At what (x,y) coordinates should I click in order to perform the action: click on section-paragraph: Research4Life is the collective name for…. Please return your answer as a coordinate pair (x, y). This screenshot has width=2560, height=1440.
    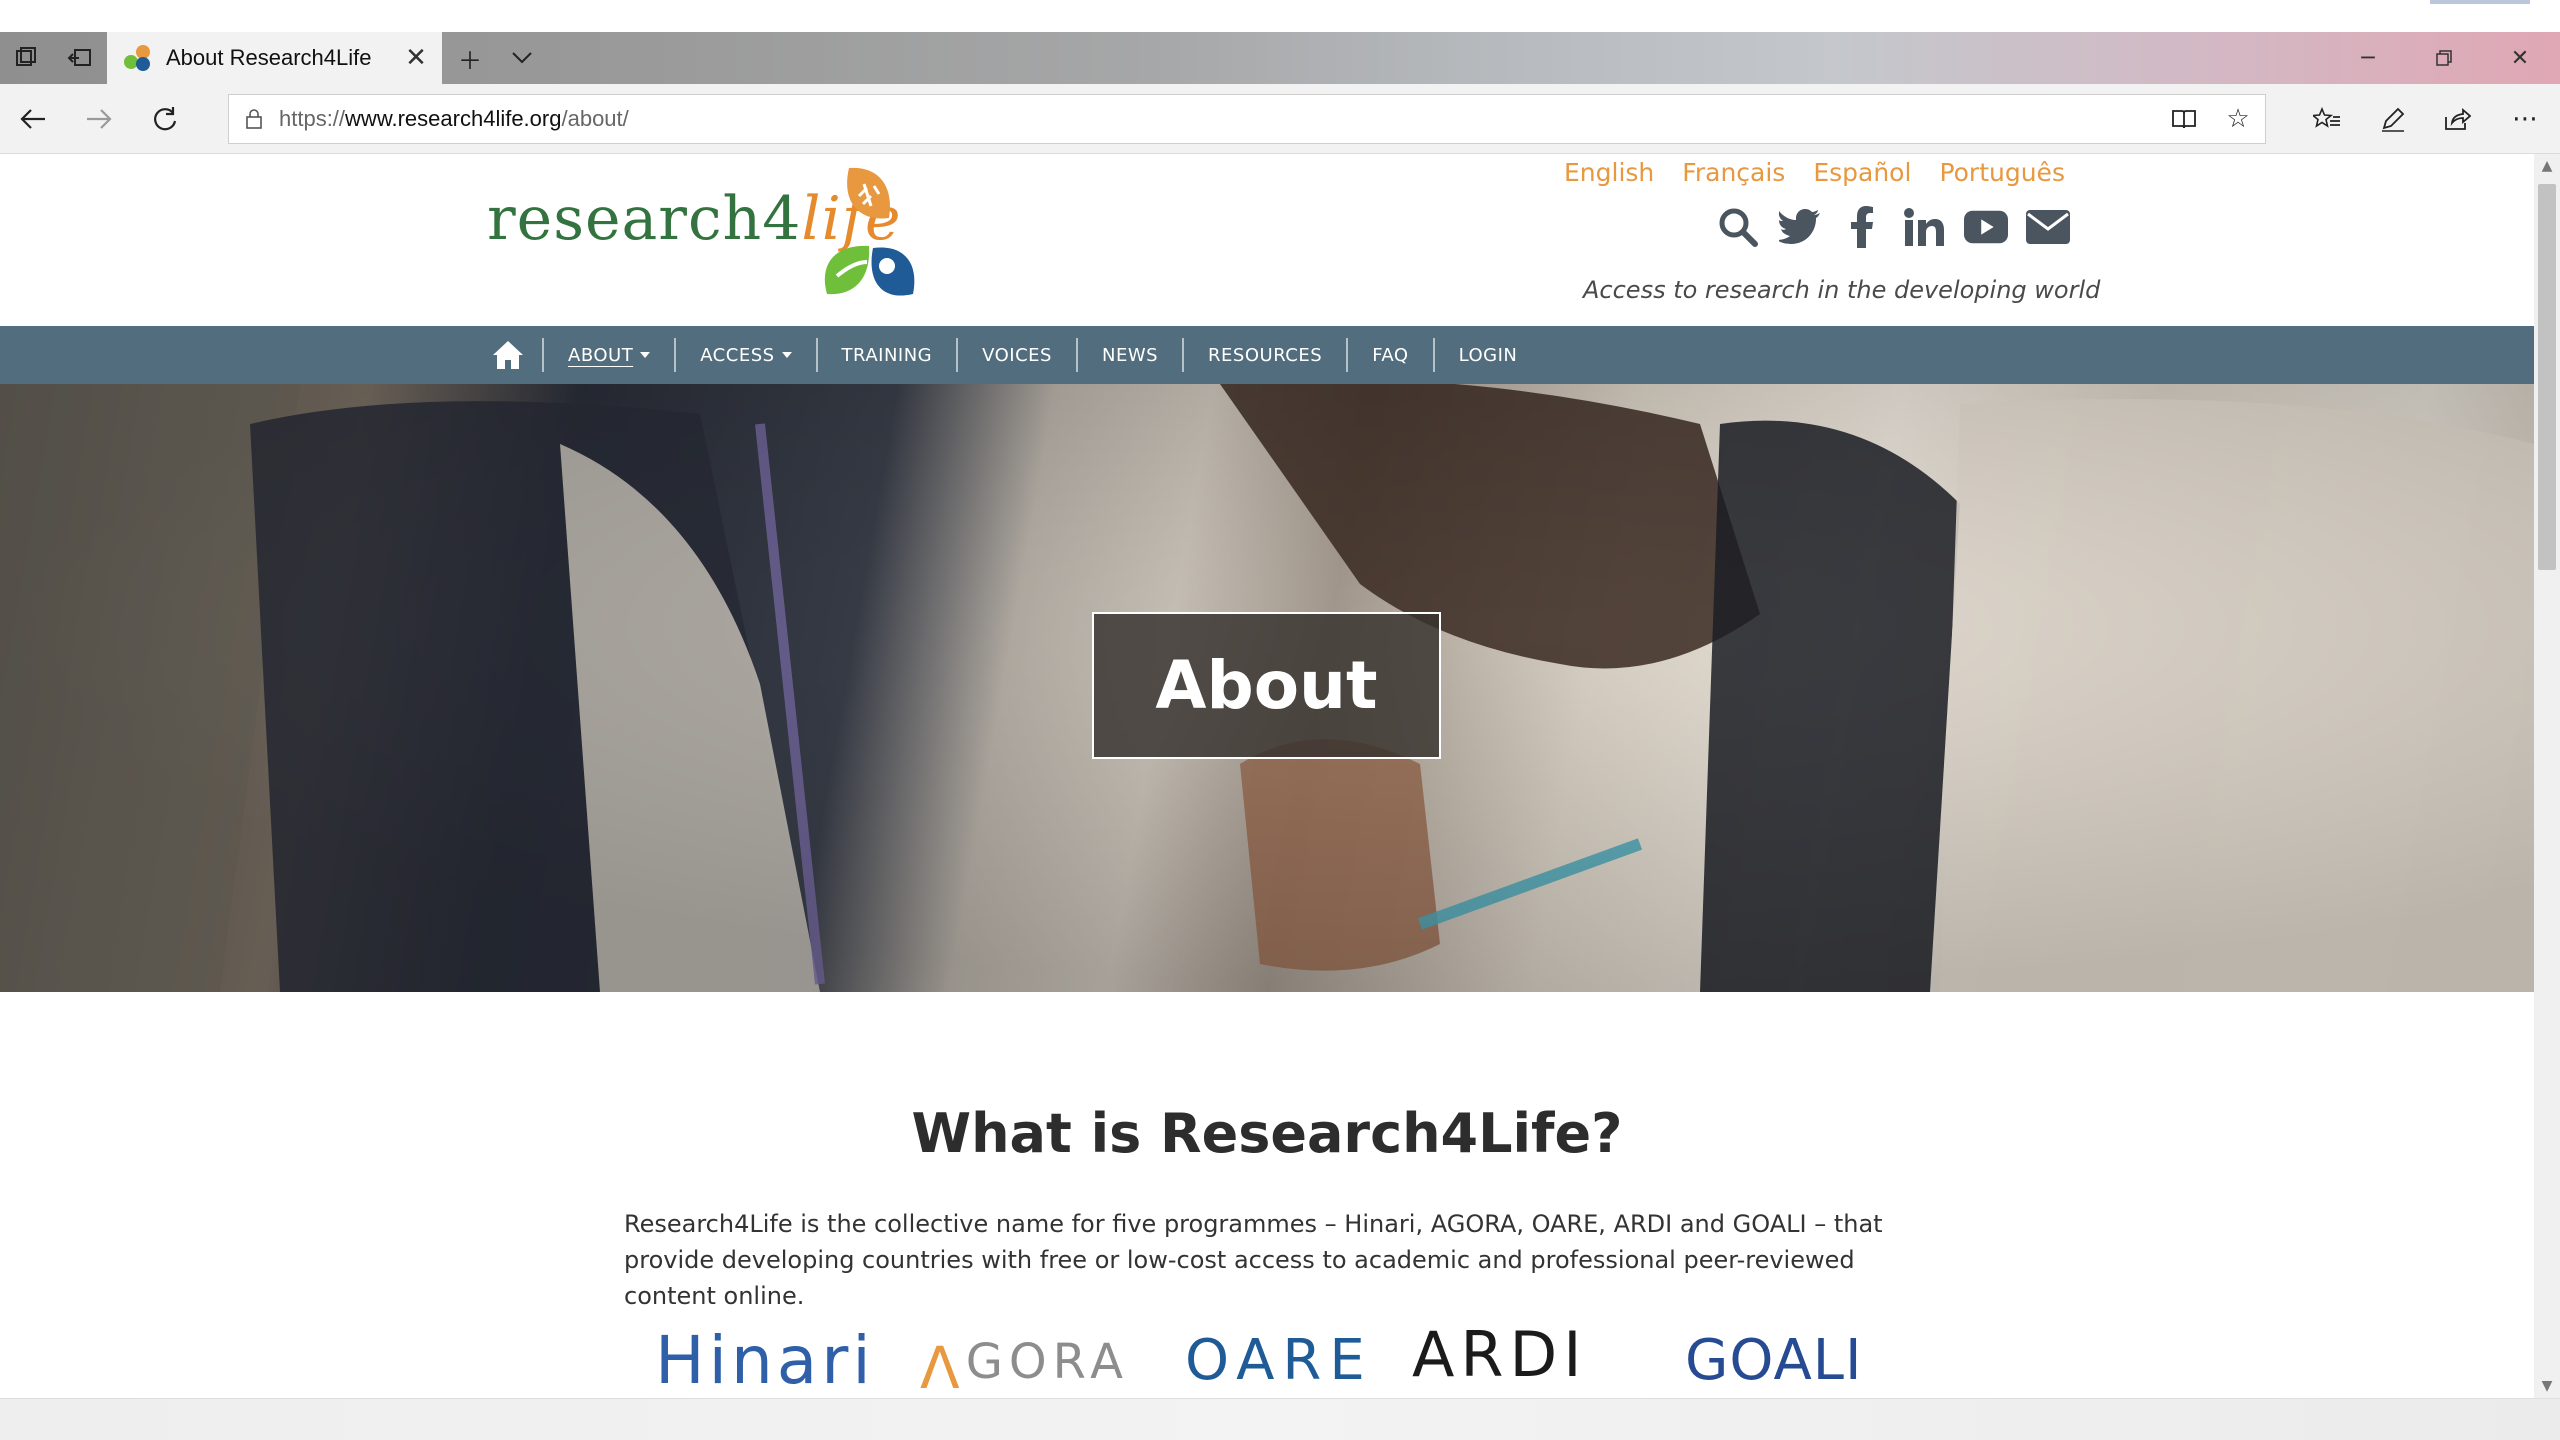
    Looking at the image, I should click on (1253, 1260).